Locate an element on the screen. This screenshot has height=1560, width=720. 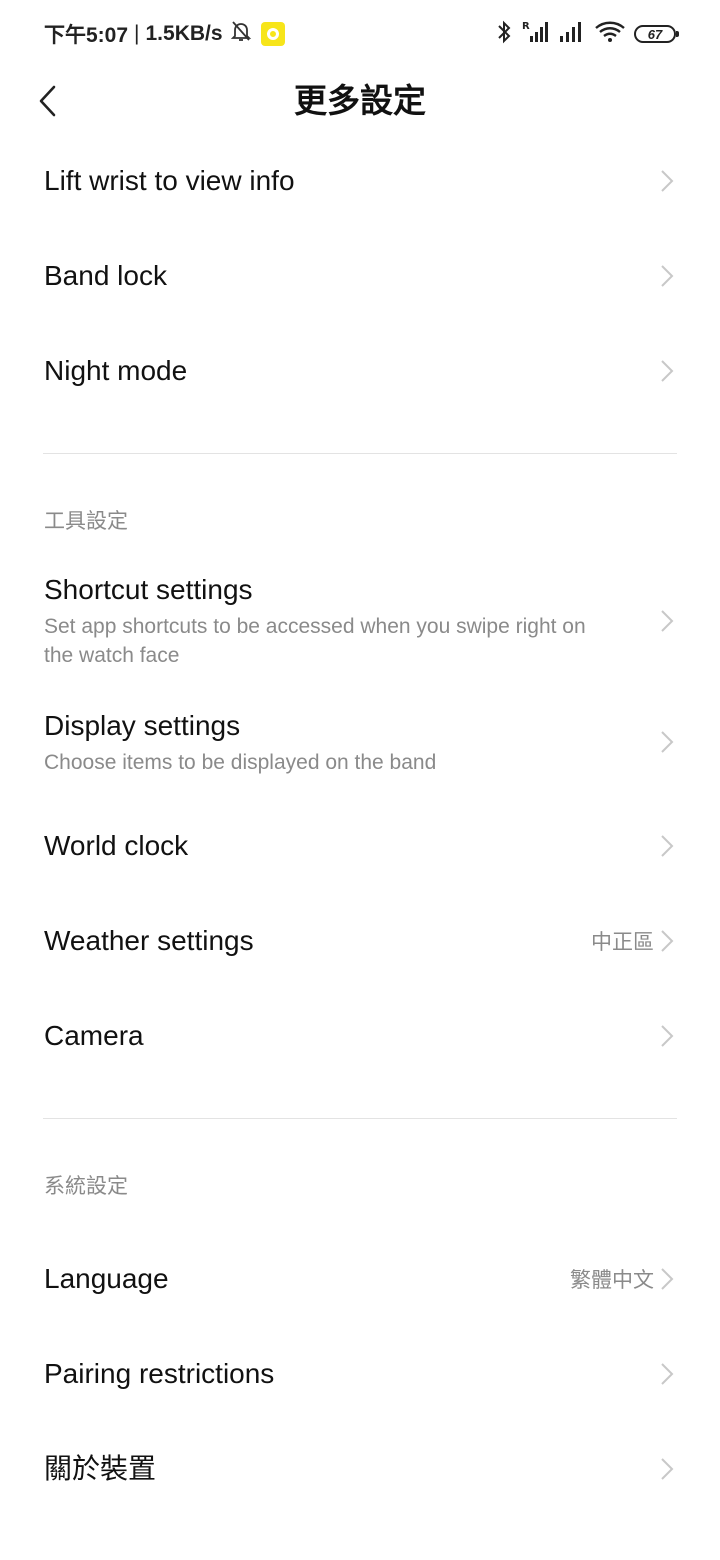
setting-camera: Camera is located at coordinates (360, 1035).